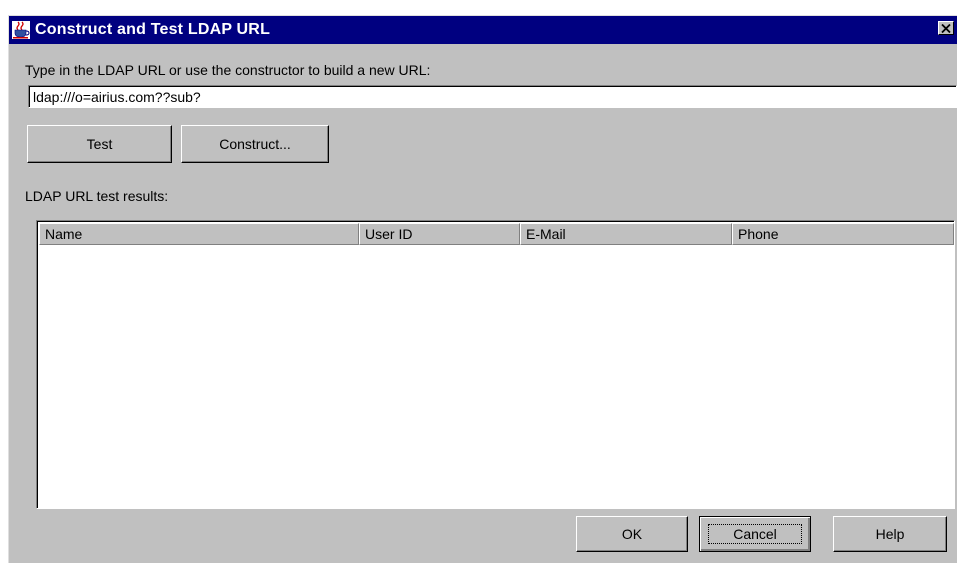 This screenshot has height=563, width=957. Describe the element at coordinates (626, 234) in the screenshot. I see `column-header-email: E-Mail` at that location.